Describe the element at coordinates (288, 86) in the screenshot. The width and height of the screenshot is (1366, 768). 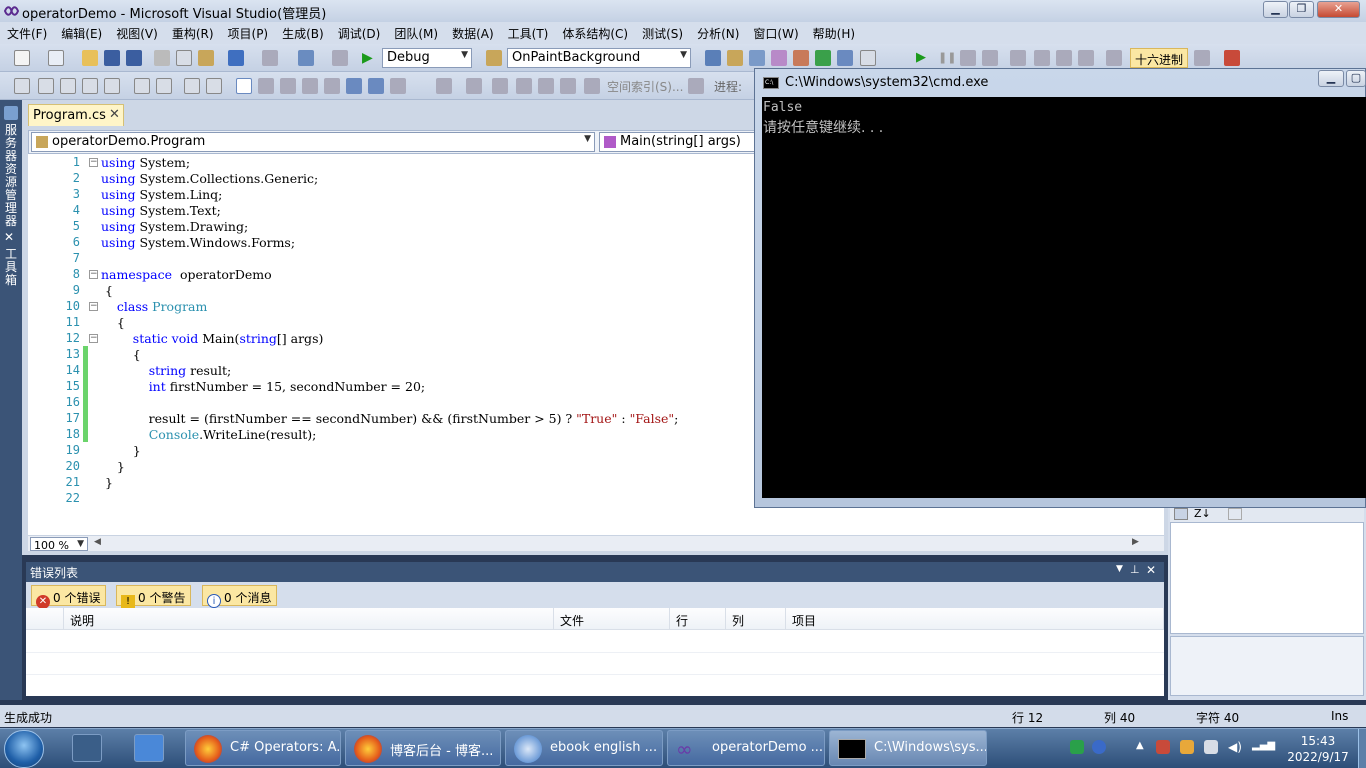
I see `next-bookmark-icon` at that location.